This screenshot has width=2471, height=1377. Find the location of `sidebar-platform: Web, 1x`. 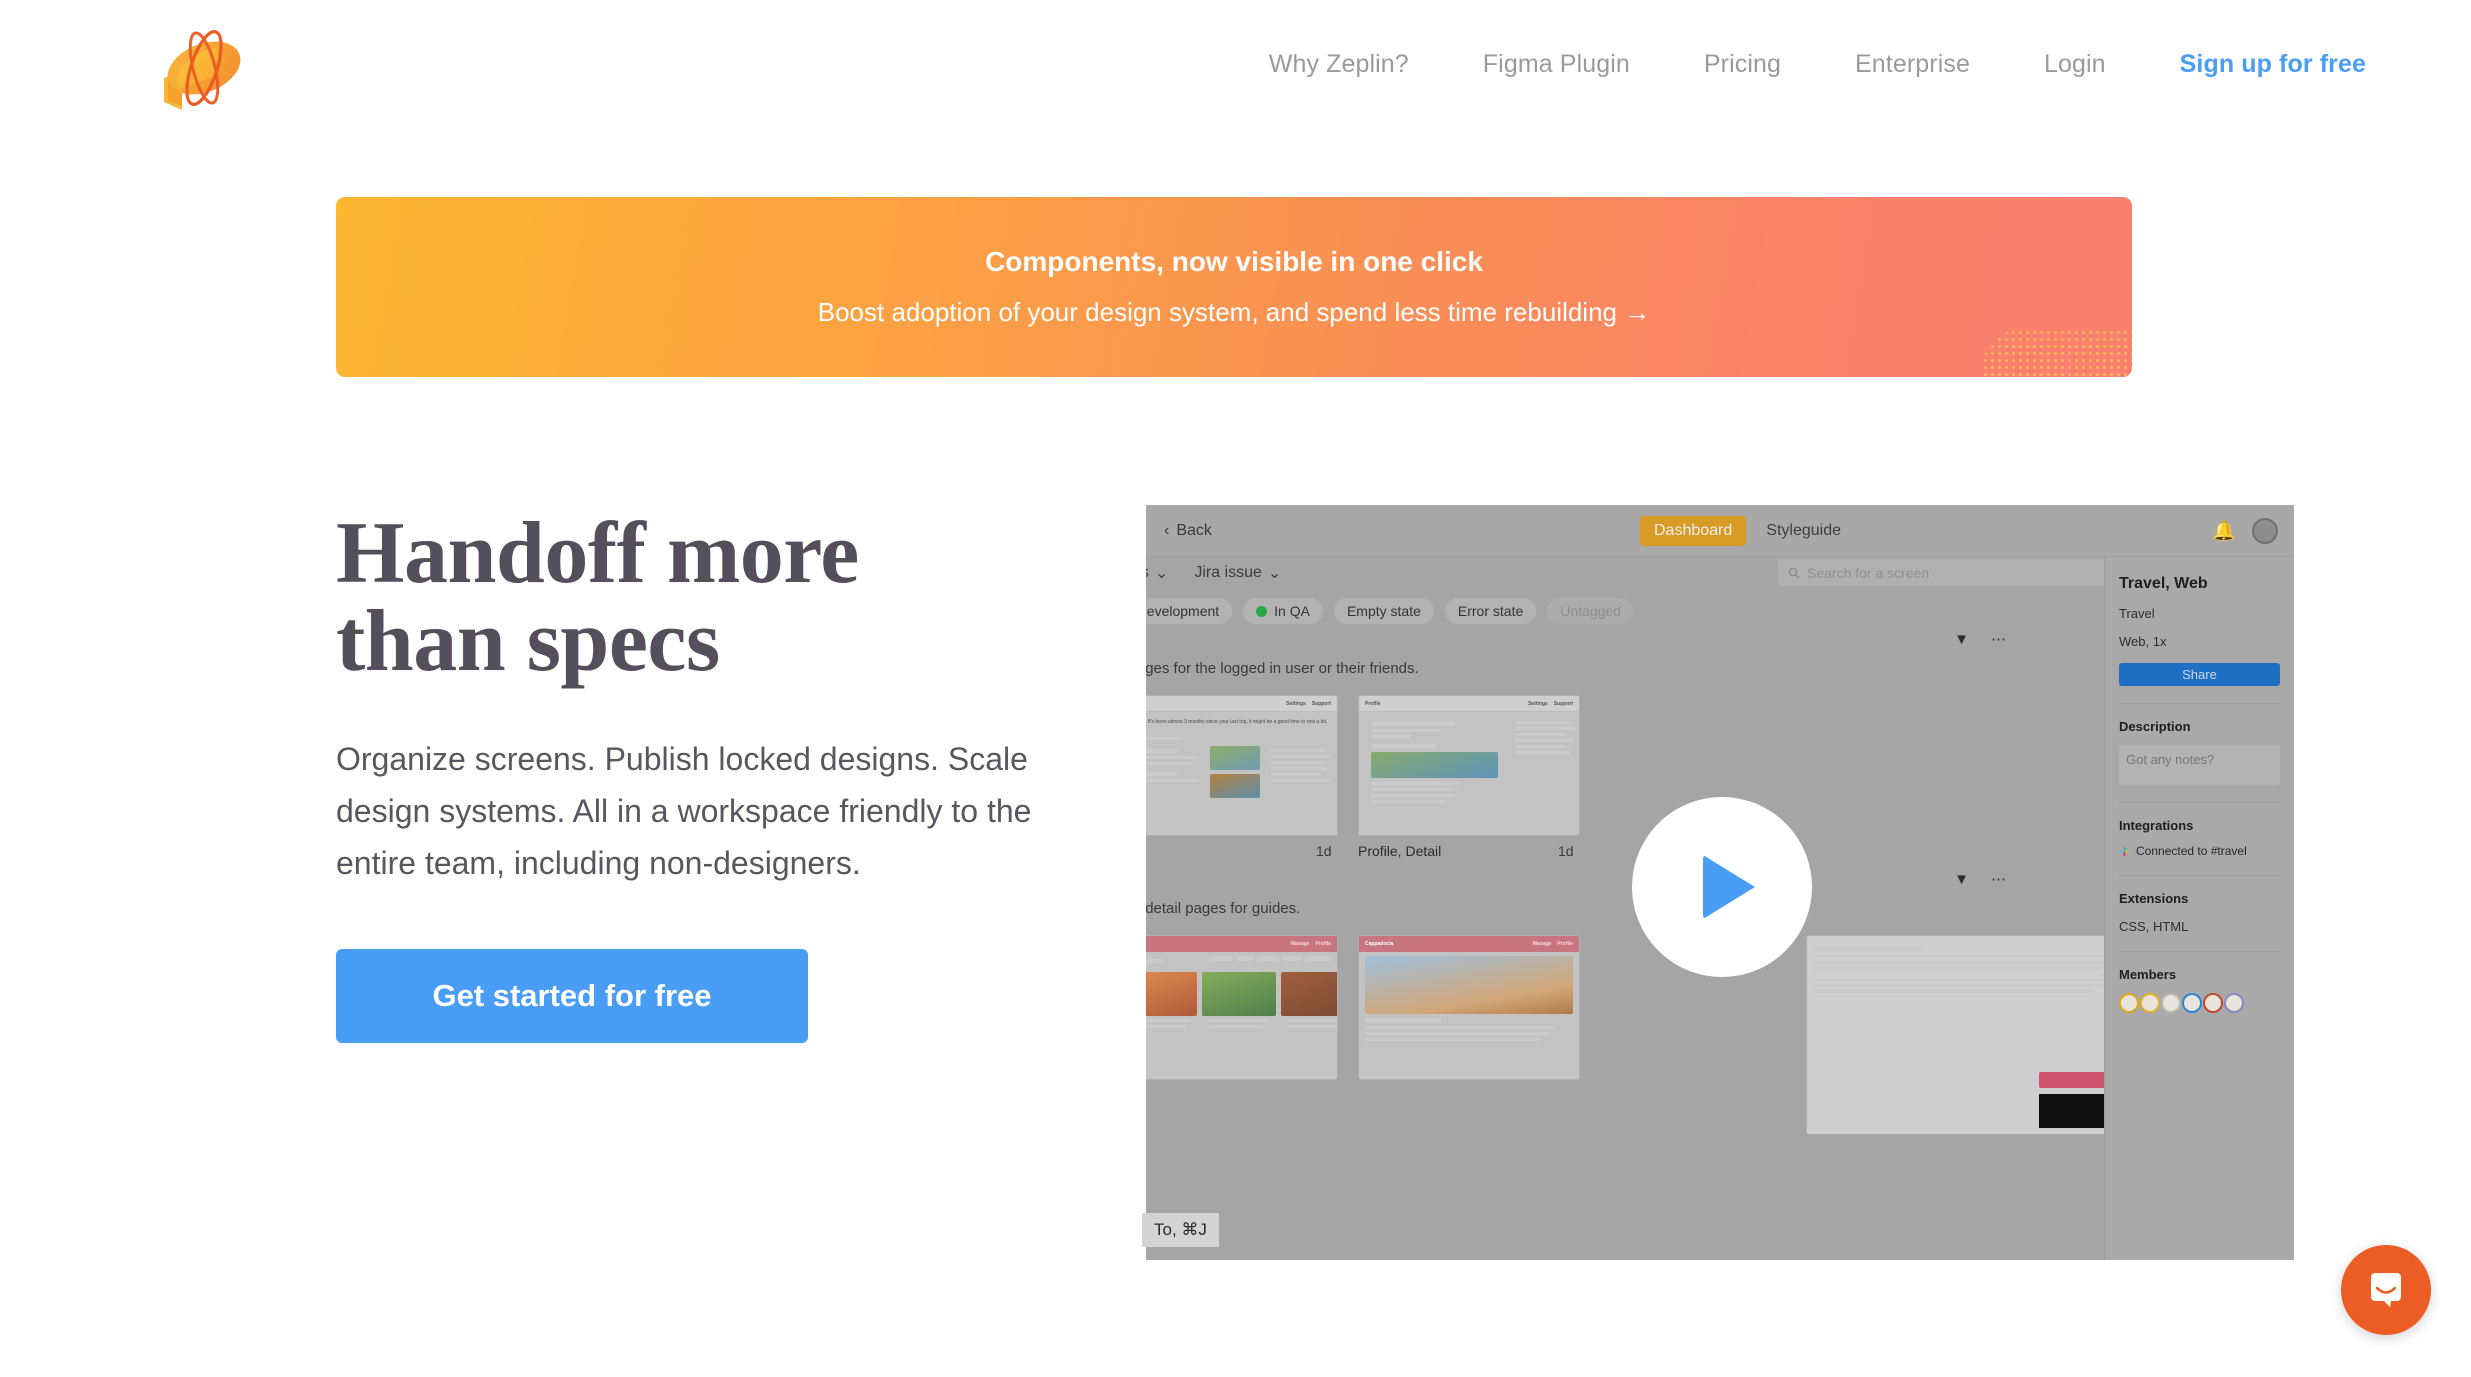

sidebar-platform: Web, 1x is located at coordinates (2143, 641).